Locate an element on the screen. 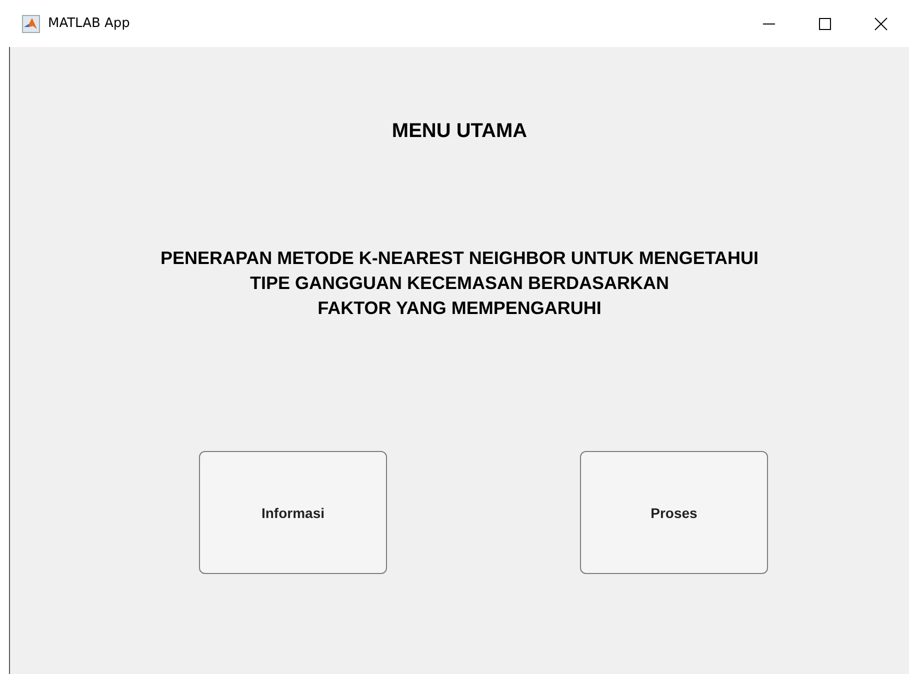 This screenshot has height=674, width=909. subtitle-line: TIPE GANGGUAN KECEMASAN BERDASARKAN is located at coordinates (460, 283).